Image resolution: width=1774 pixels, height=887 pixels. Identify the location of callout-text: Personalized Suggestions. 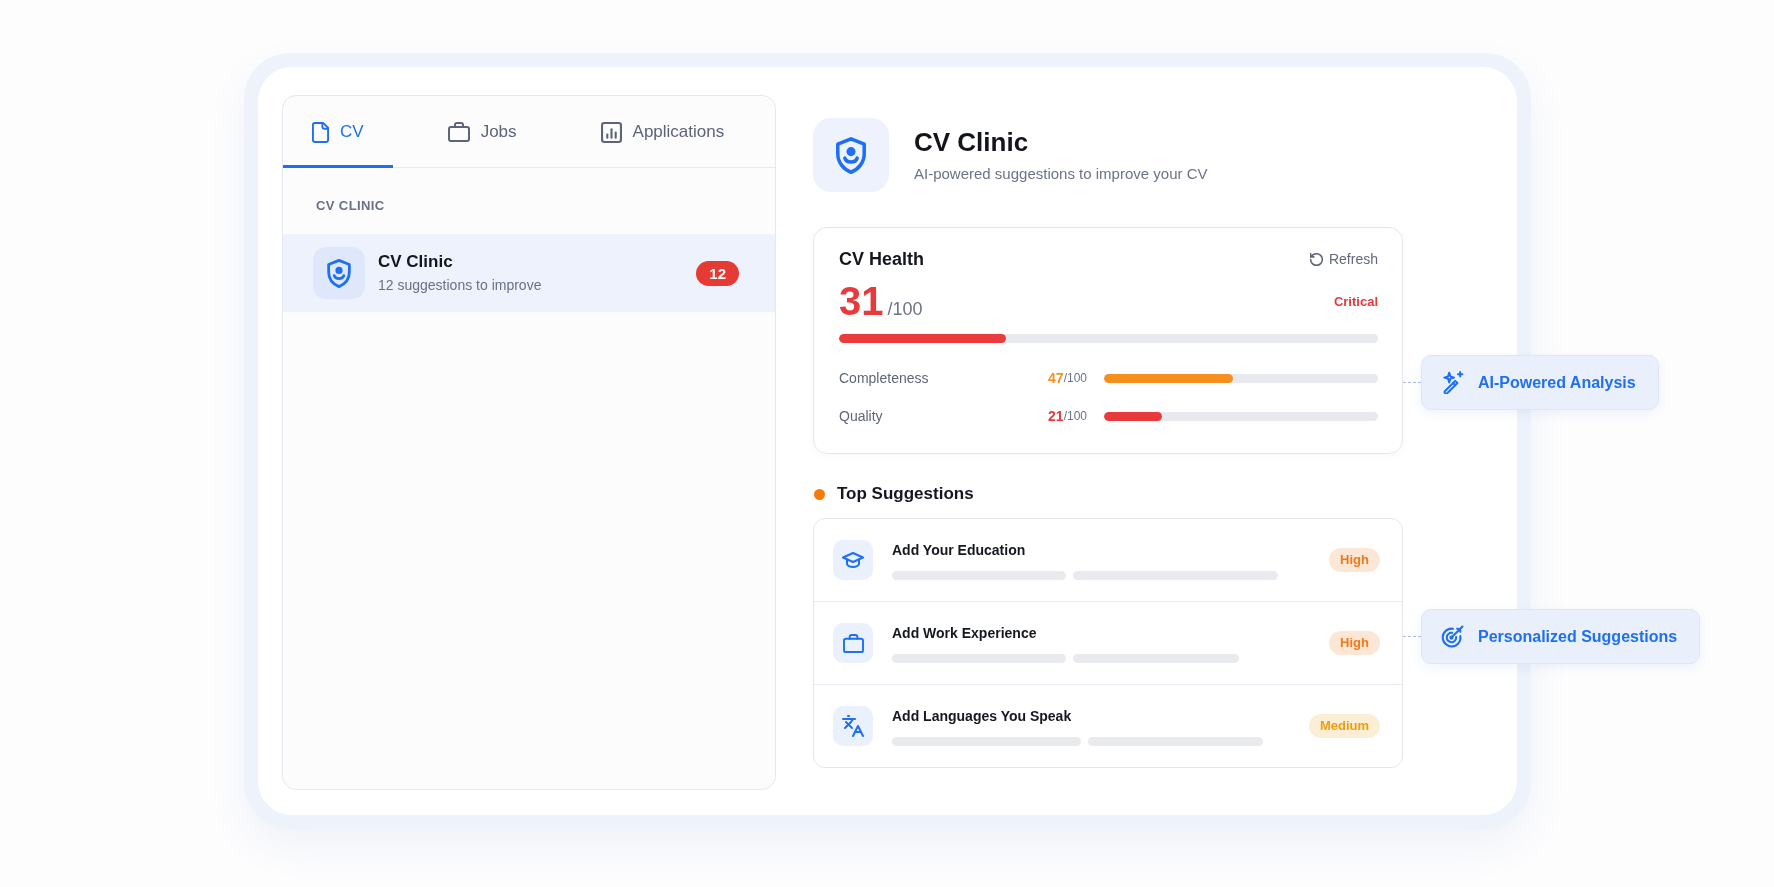
(1578, 636).